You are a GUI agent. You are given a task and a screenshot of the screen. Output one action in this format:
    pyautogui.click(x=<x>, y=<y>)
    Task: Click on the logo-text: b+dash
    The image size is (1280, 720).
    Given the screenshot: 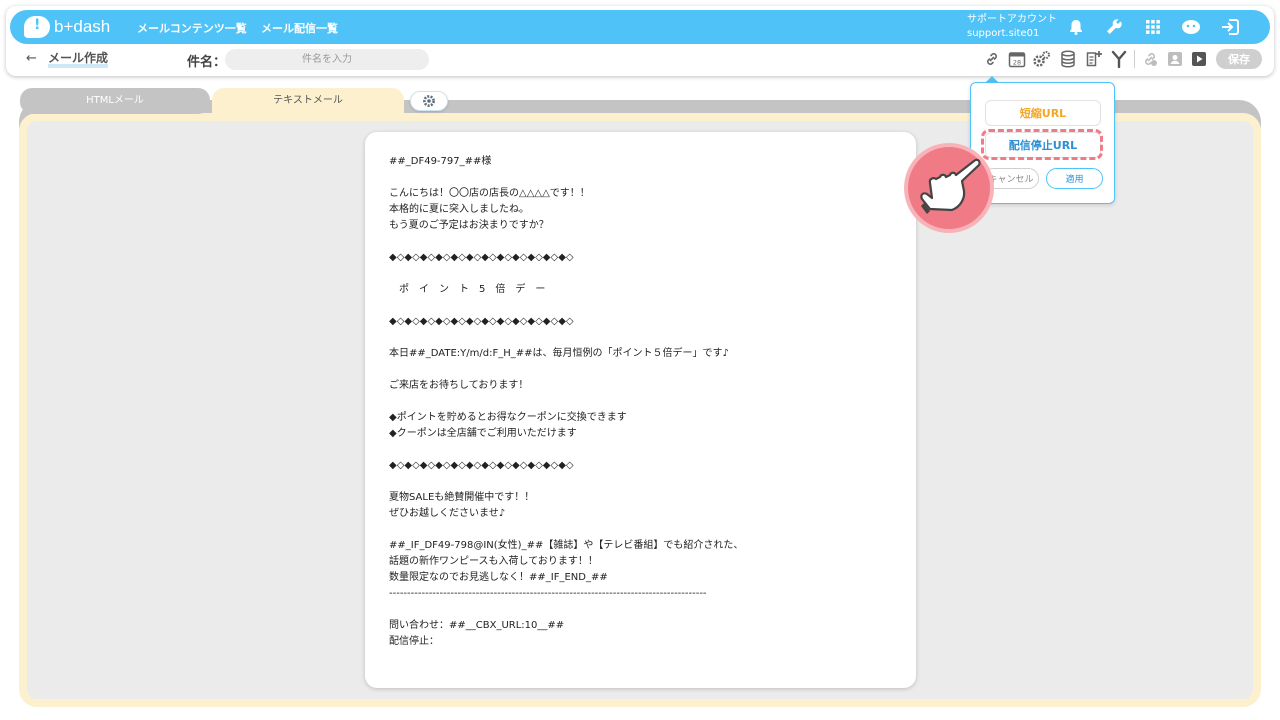 What is the action you would take?
    pyautogui.click(x=82, y=26)
    